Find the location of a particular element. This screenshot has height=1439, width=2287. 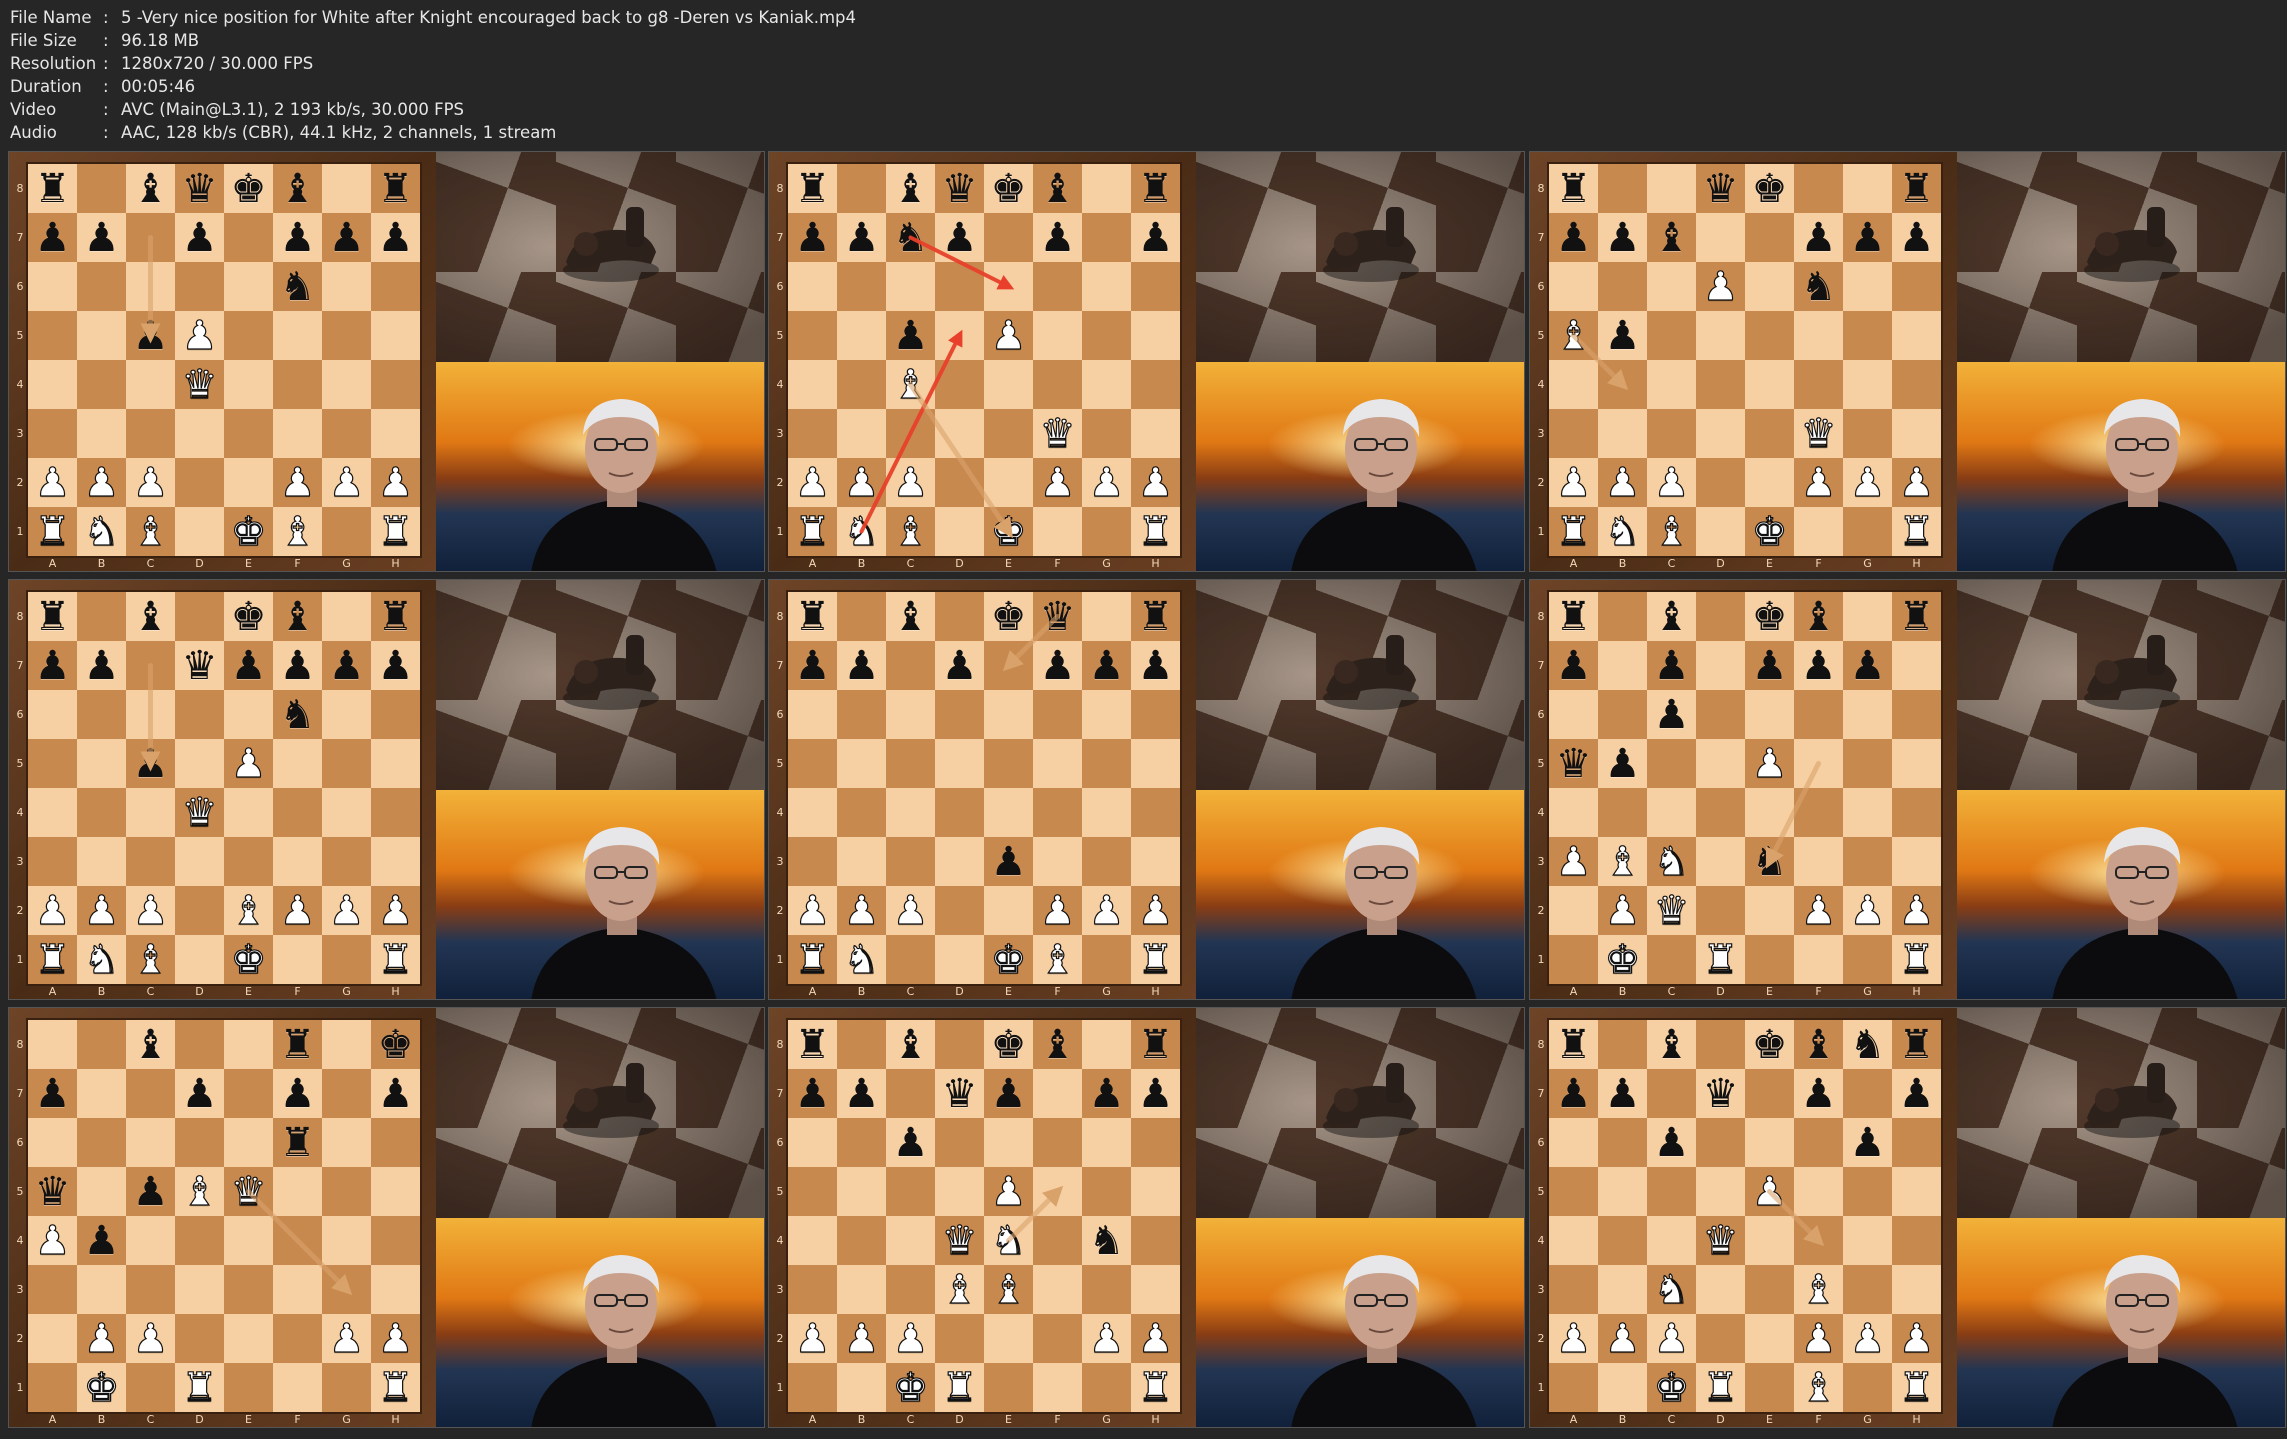

presenter-icon is located at coordinates (624, 913).